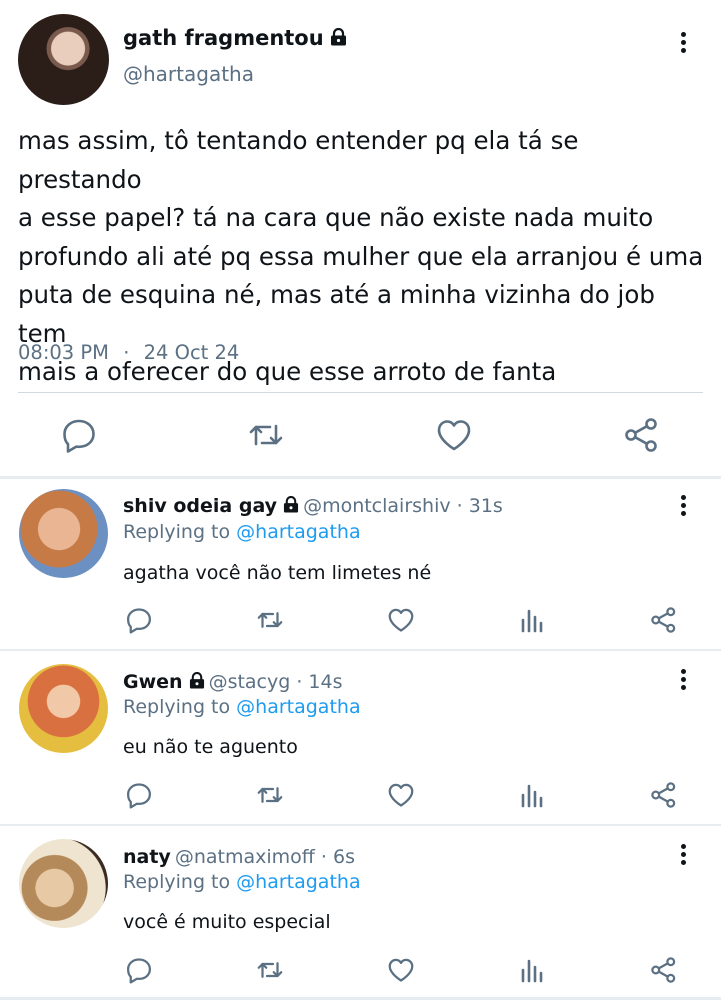  I want to click on author-name: gath fragmentou, so click(235, 38).